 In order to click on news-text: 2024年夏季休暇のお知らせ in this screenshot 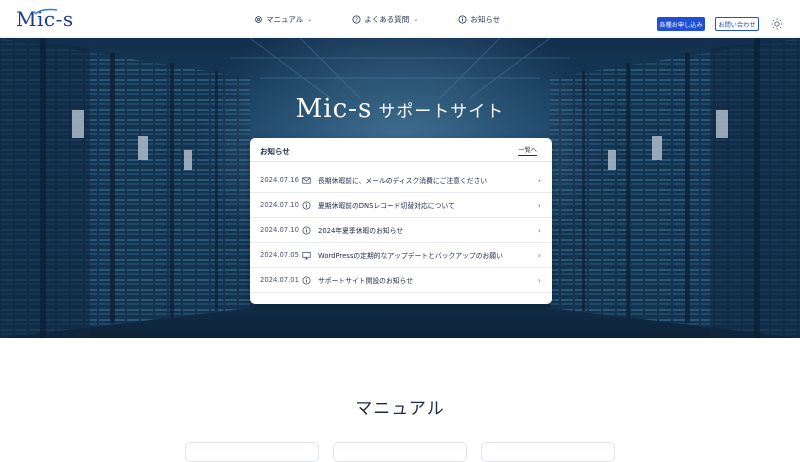, I will do `click(361, 231)`.